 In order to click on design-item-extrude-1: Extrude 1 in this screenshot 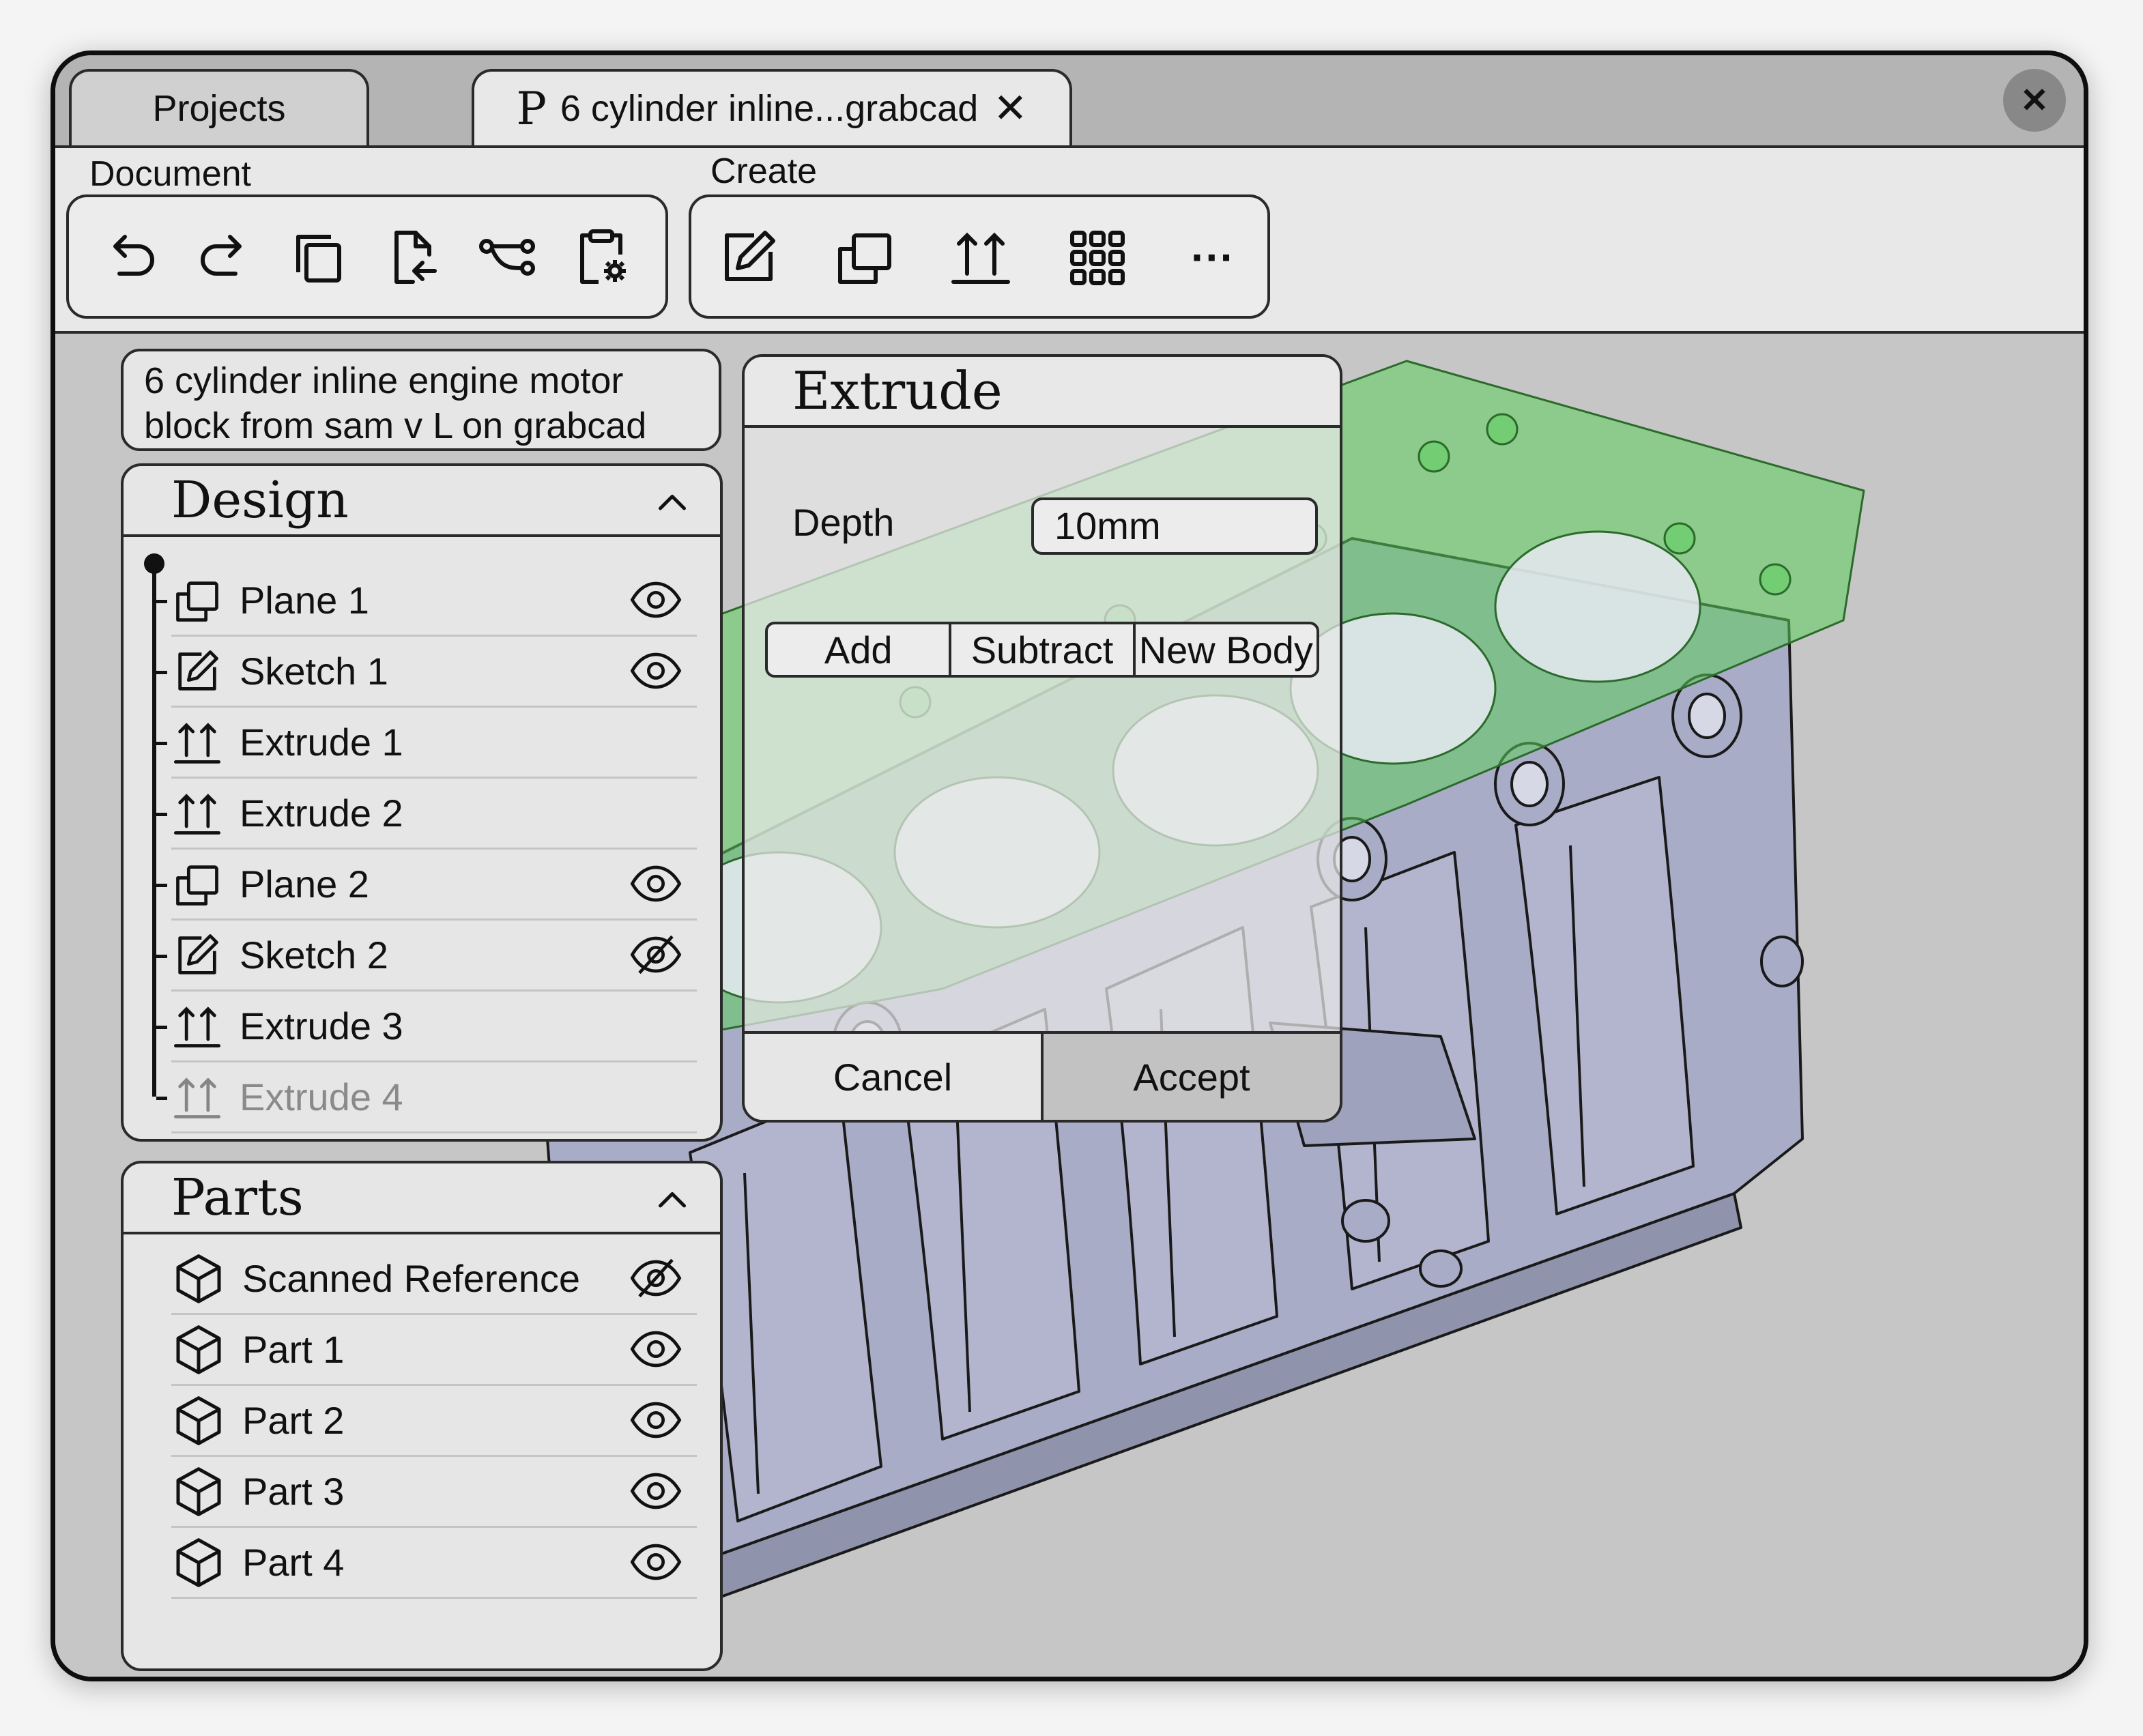, I will do `click(427, 743)`.